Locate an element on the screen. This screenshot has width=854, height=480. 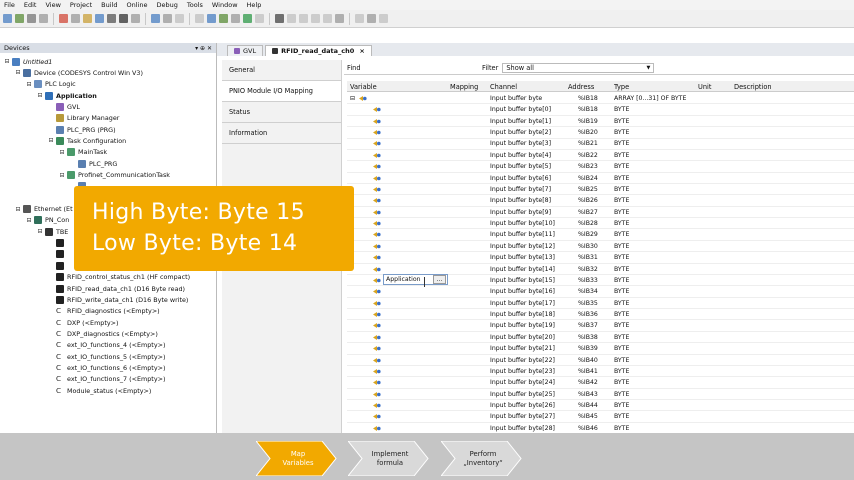
tree-item: ⊟ Task Configuration is located at coordinates (87, 140).